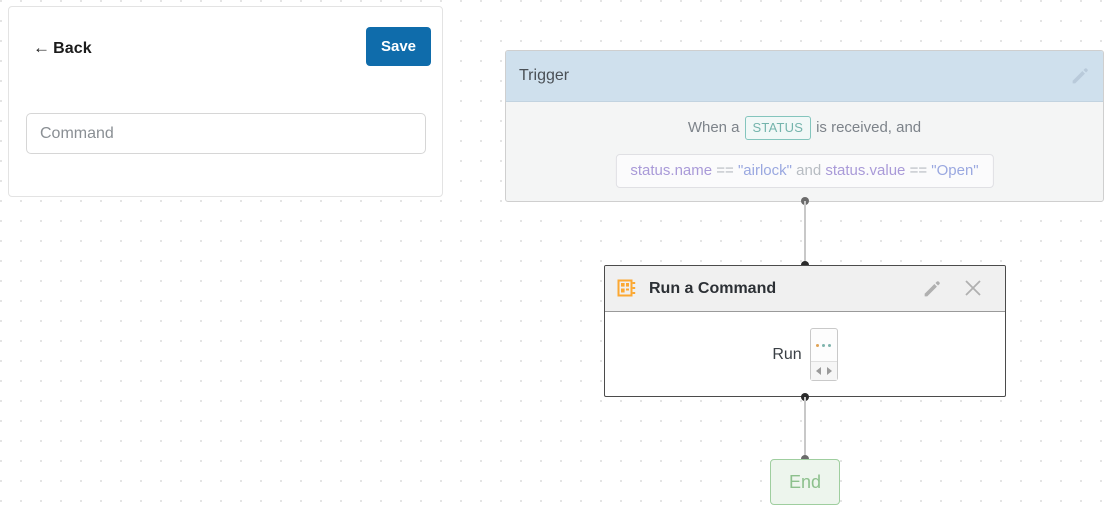  Describe the element at coordinates (805, 428) in the screenshot. I see `connector-line-command-end` at that location.